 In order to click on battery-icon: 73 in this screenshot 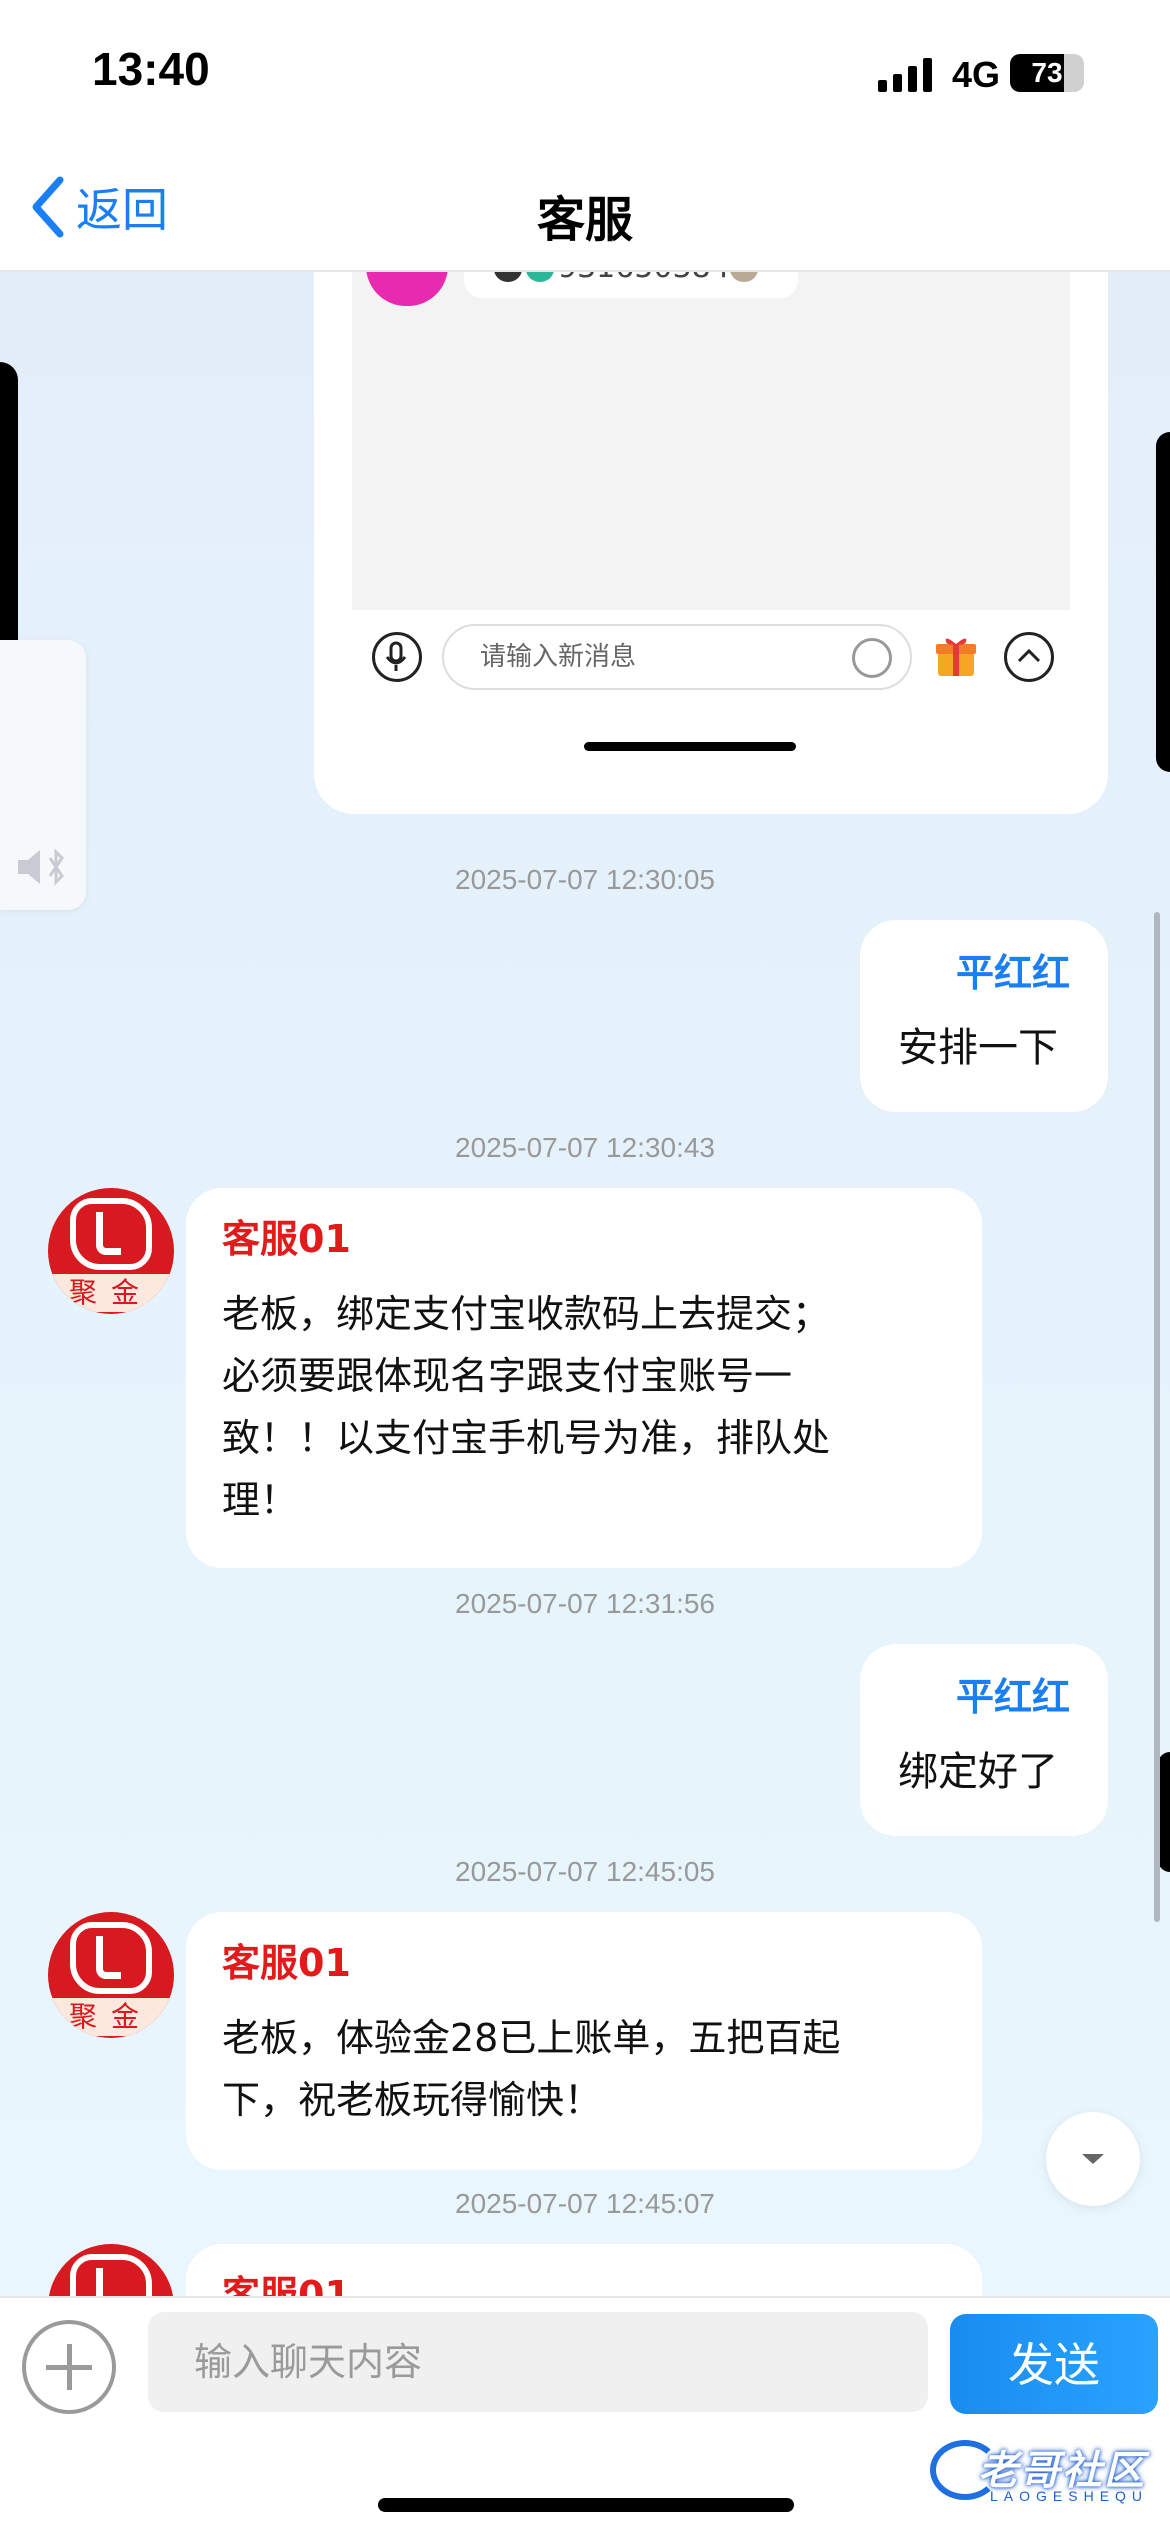, I will do `click(1047, 73)`.